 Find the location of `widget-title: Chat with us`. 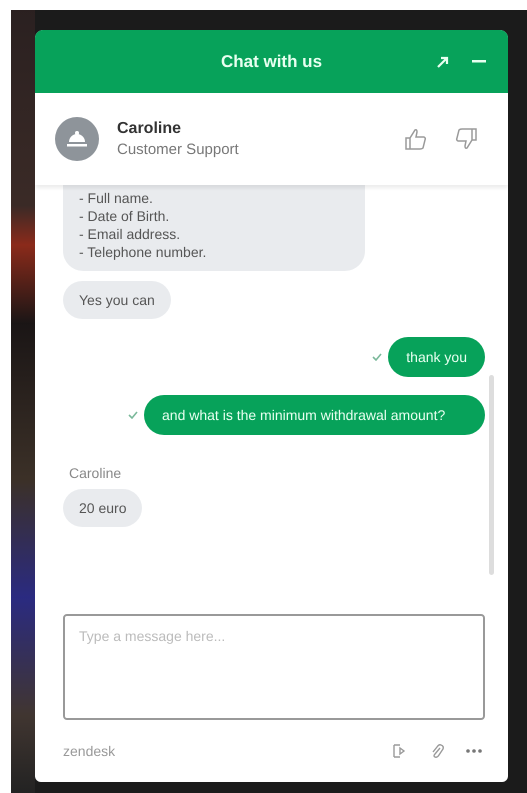

widget-title: Chat with us is located at coordinates (272, 62).